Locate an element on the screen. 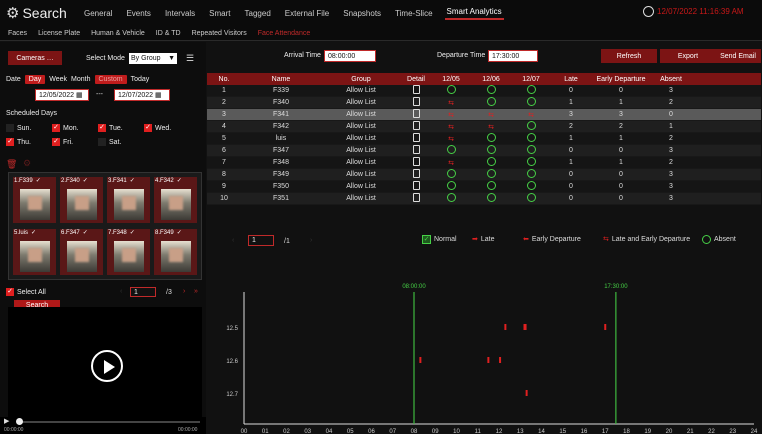  col-header: 12/05 is located at coordinates (451, 79).